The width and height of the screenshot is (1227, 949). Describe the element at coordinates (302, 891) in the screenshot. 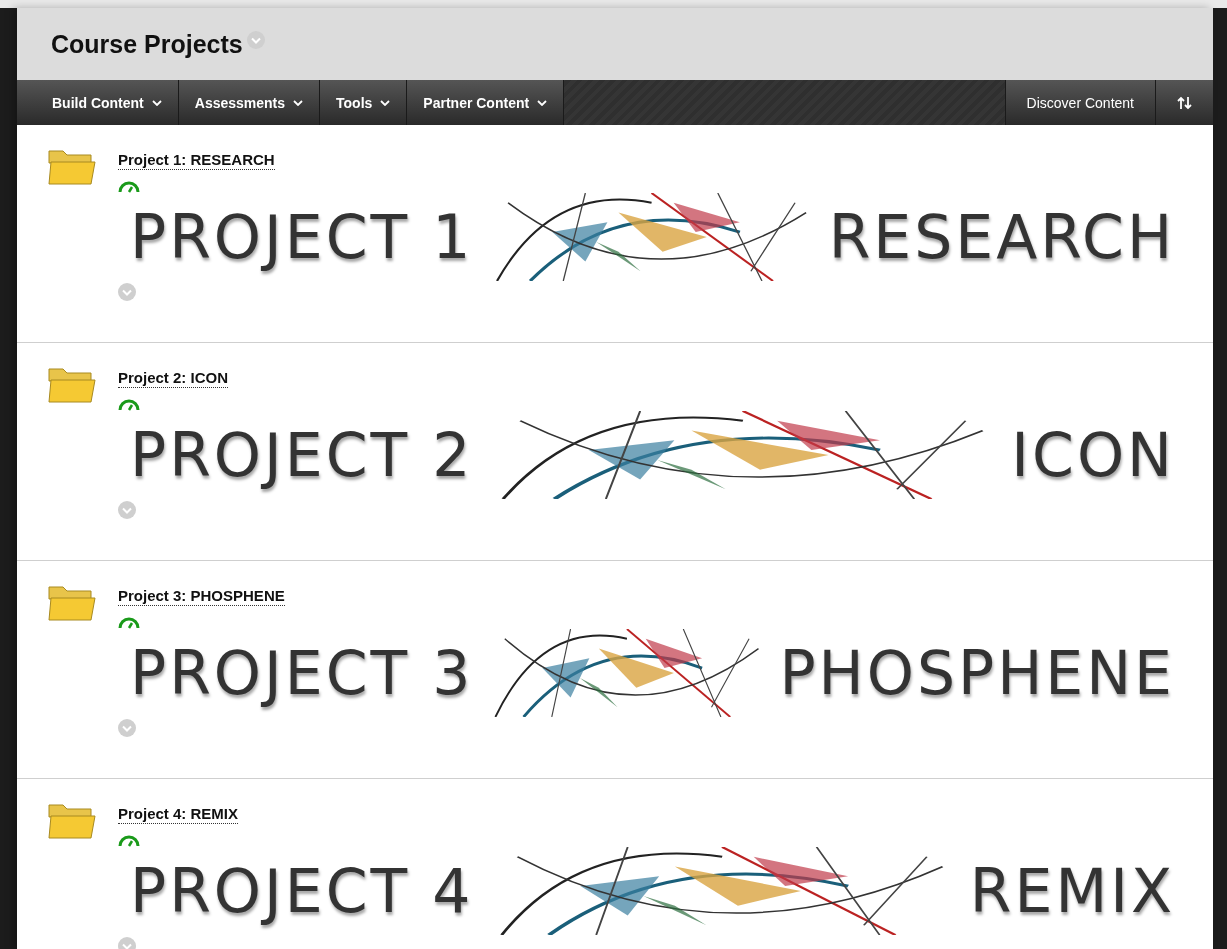

I see `banner-text: PROJECT 4` at that location.